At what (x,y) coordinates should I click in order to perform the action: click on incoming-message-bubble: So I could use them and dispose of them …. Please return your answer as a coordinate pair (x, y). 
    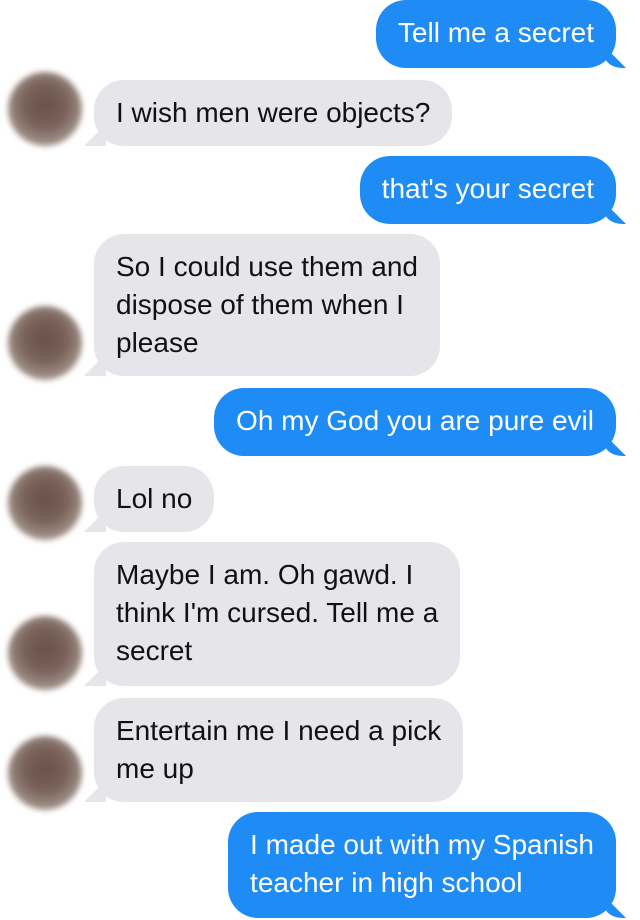
    Looking at the image, I should click on (267, 305).